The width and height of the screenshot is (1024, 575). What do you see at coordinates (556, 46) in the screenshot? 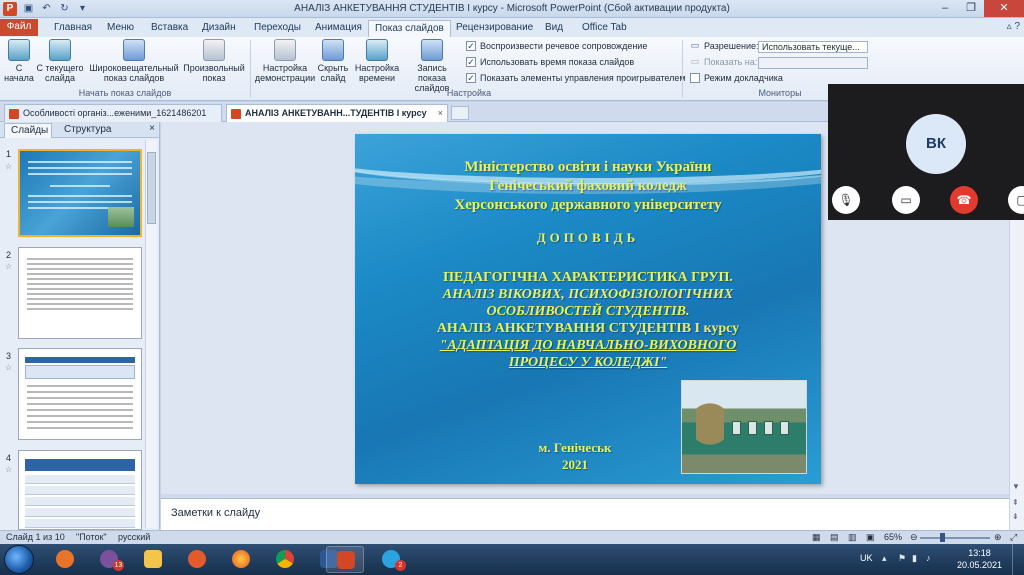
I see `narration-checkbox: ✓ Воспроизвести речевое сопровождение` at bounding box center [556, 46].